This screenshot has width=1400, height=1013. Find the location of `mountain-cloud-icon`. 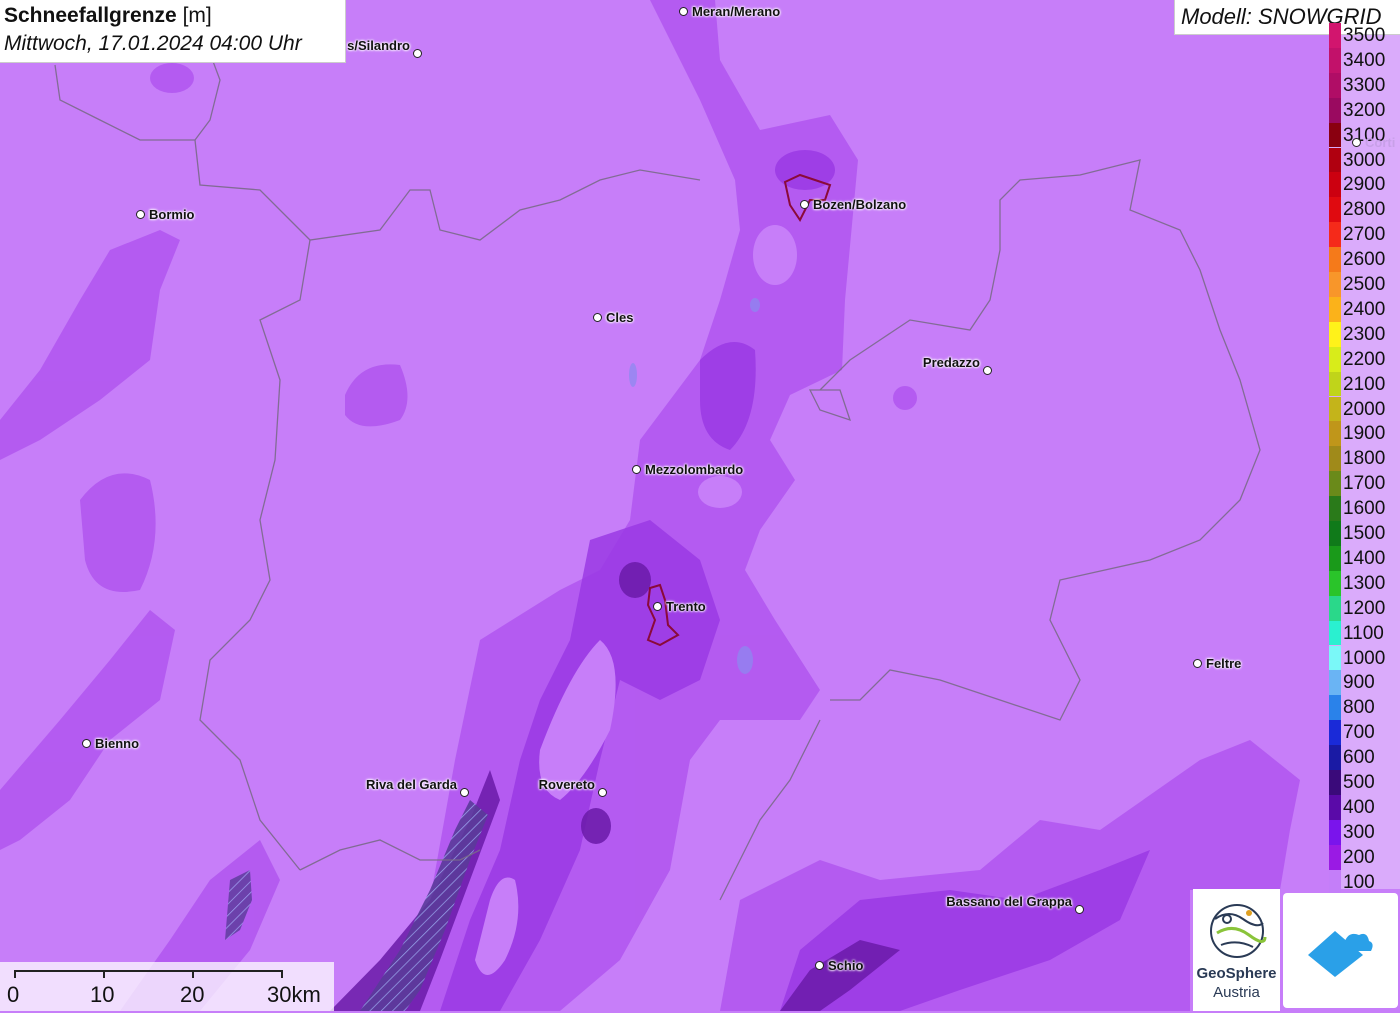

mountain-cloud-icon is located at coordinates (1340, 954).